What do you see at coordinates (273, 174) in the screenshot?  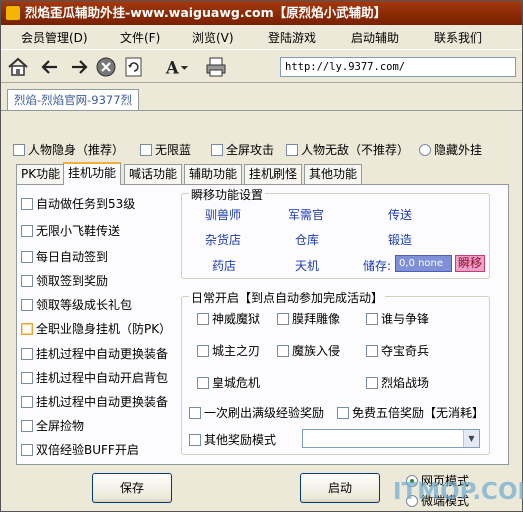 I see `tab-monster: 挂机刷怪` at bounding box center [273, 174].